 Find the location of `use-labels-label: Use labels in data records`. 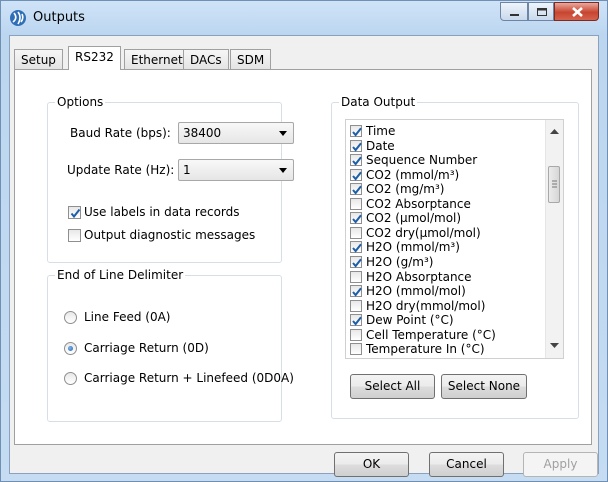

use-labels-label: Use labels in data records is located at coordinates (162, 212).